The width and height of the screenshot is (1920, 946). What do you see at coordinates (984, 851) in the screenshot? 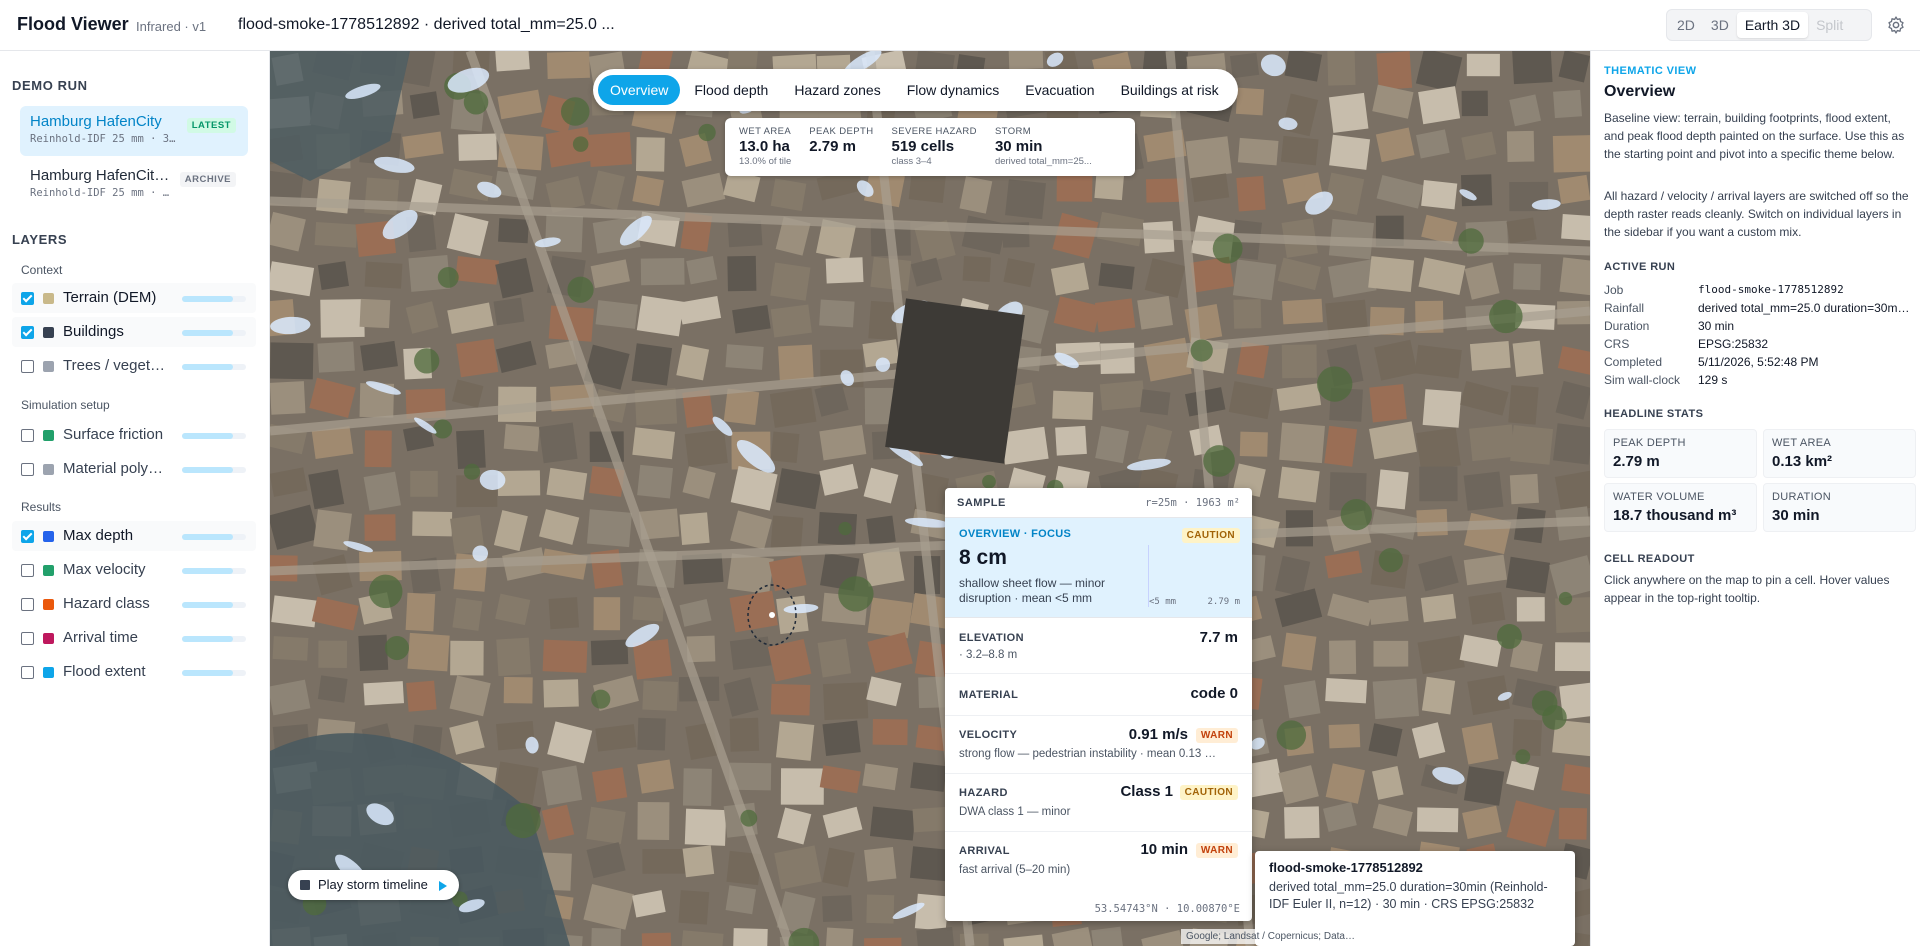
I see `arrival-label: ARRIVAL` at bounding box center [984, 851].